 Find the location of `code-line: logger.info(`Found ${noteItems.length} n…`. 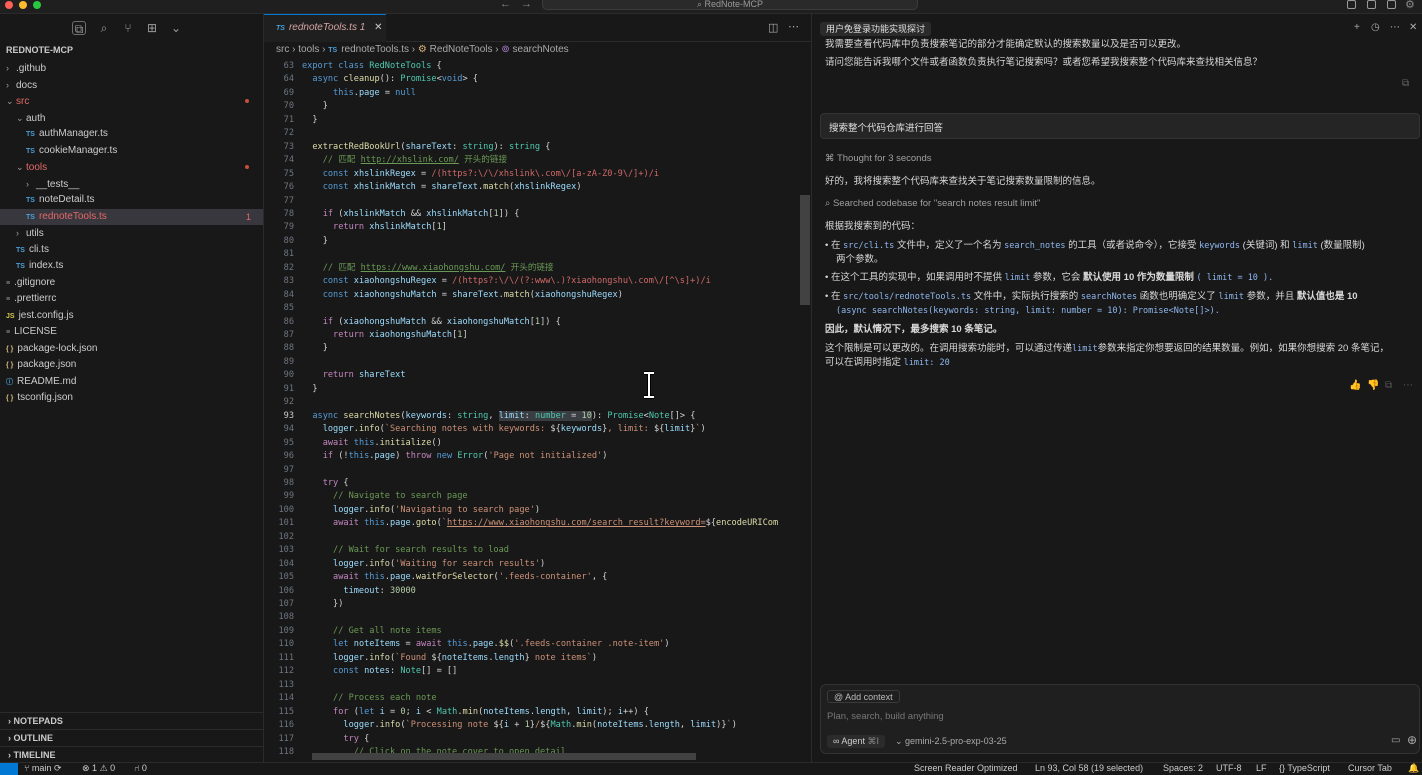

code-line: logger.info(`Found ${noteItems.length} n… is located at coordinates (449, 659).